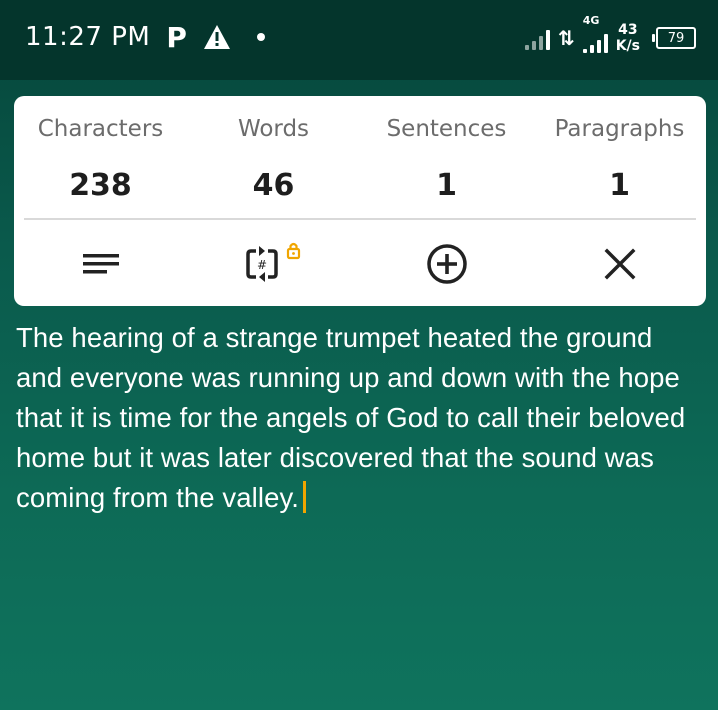  I want to click on stat-label: Characters, so click(100, 129).